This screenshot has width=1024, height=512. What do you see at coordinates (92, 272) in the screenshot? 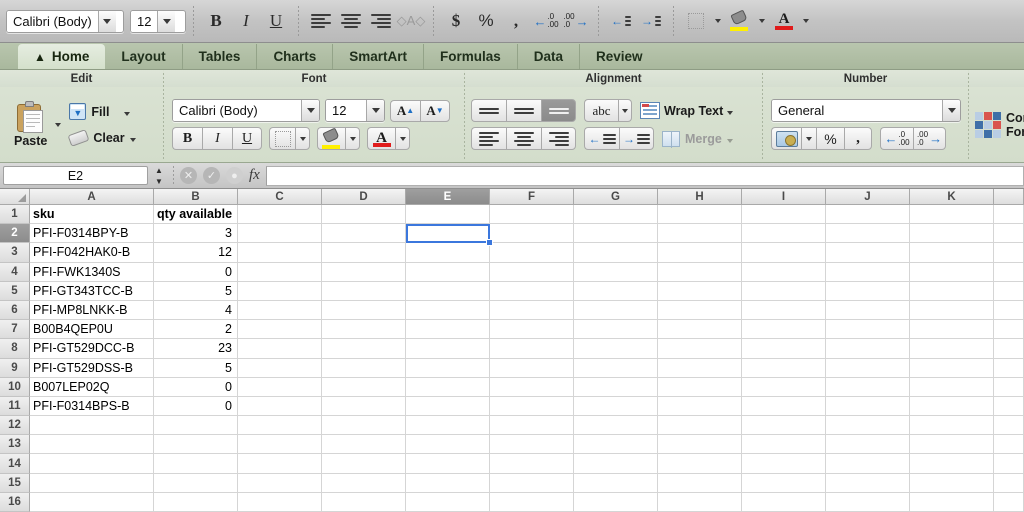
I see `cell-A4: PFI-FWK1340S` at bounding box center [92, 272].